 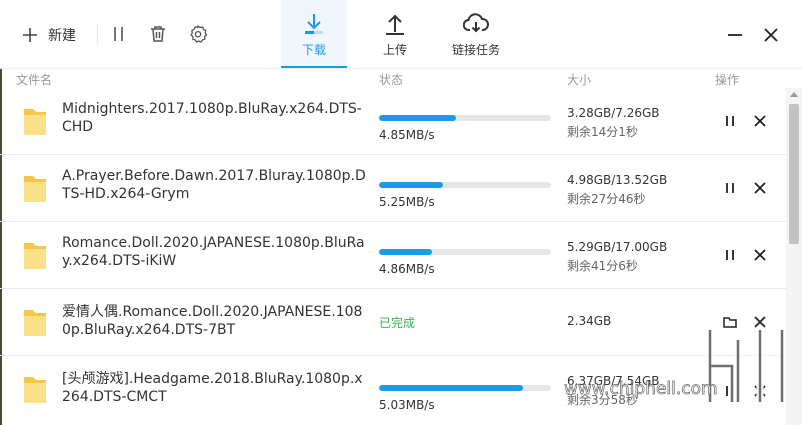 What do you see at coordinates (727, 80) in the screenshot?
I see `column-action: 操作` at bounding box center [727, 80].